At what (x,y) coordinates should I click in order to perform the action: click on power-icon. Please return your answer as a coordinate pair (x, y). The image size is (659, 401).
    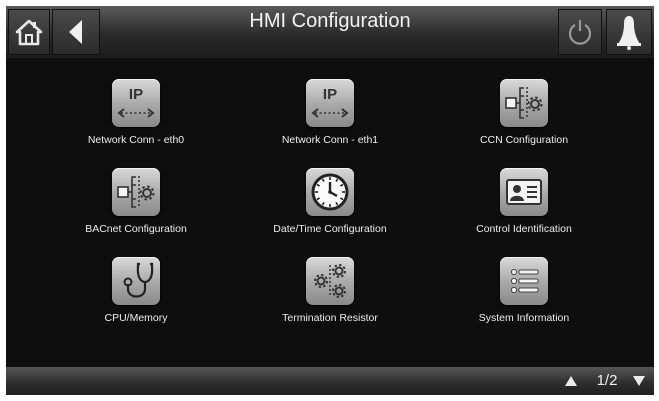
    Looking at the image, I should click on (580, 32).